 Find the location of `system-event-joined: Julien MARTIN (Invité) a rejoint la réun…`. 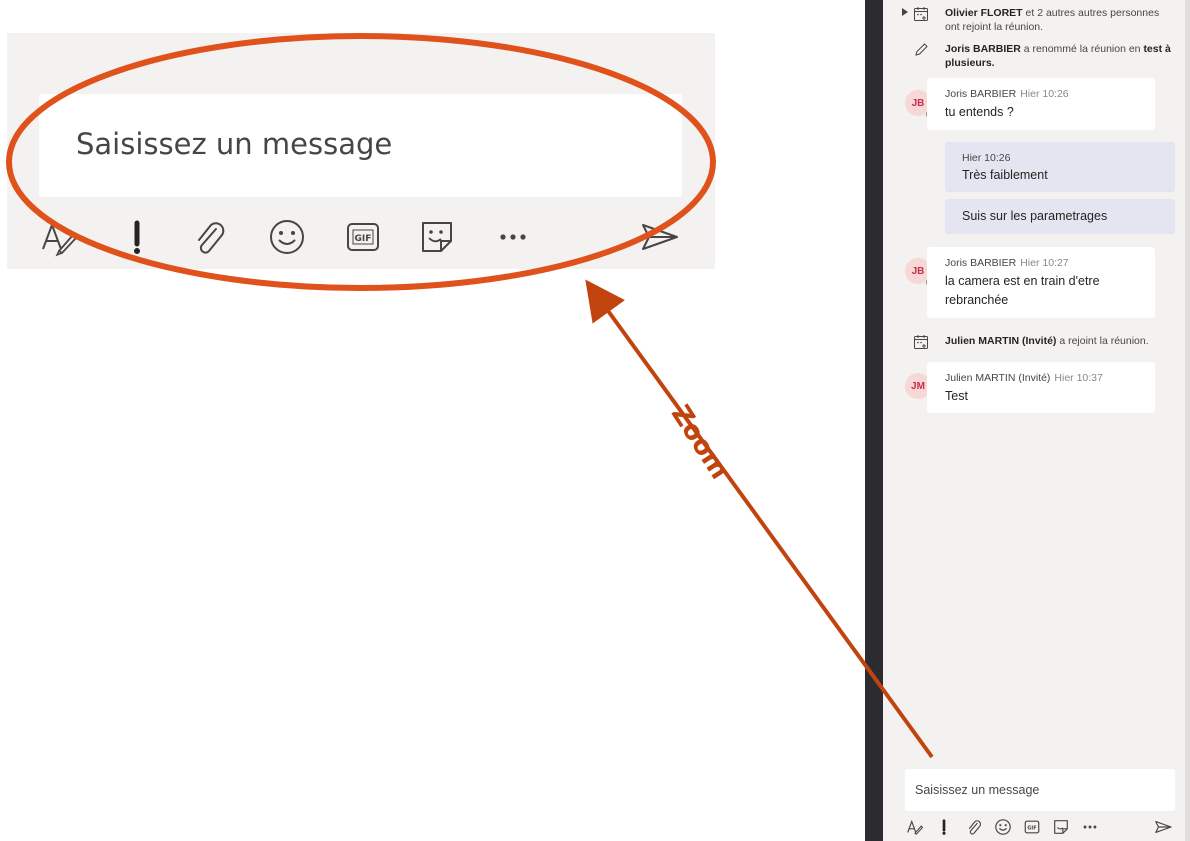

system-event-joined: Julien MARTIN (Invité) a rejoint la réun… is located at coordinates (1034, 342).